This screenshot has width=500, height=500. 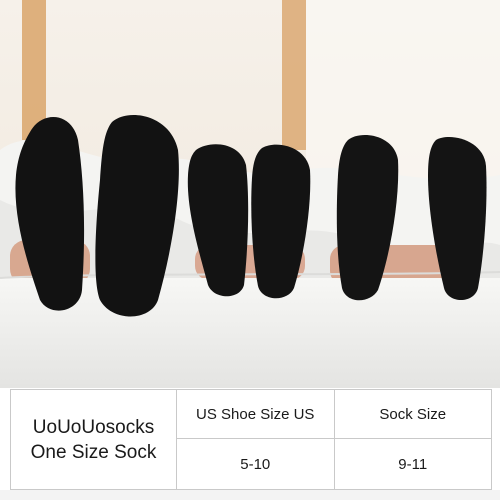 I want to click on window-frame-left, so click(x=34, y=70).